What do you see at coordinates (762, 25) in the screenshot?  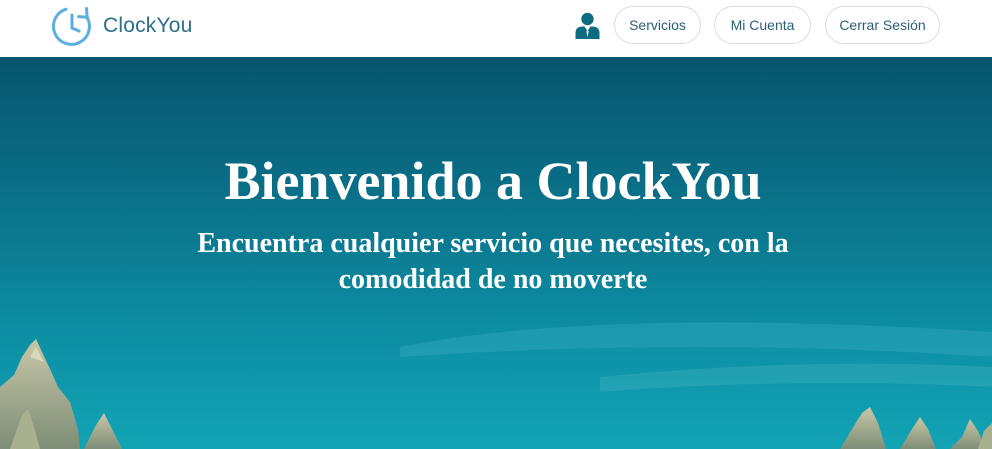 I see `mi-cuenta-button: Mi Cuenta` at bounding box center [762, 25].